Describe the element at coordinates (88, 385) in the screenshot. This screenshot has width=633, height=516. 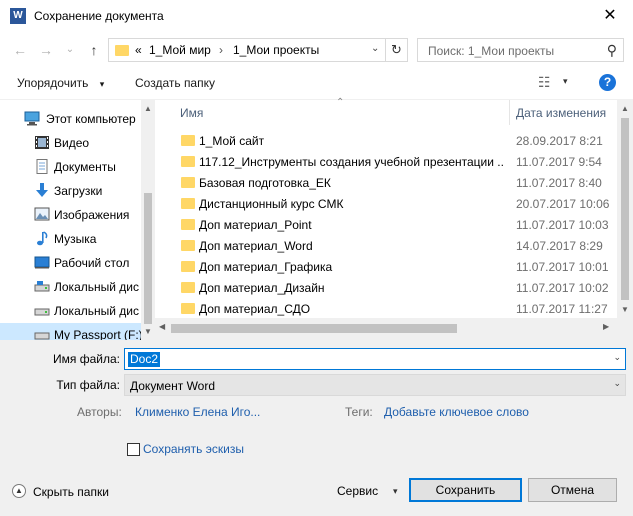
I see `filetype-label: Тип файла:` at that location.